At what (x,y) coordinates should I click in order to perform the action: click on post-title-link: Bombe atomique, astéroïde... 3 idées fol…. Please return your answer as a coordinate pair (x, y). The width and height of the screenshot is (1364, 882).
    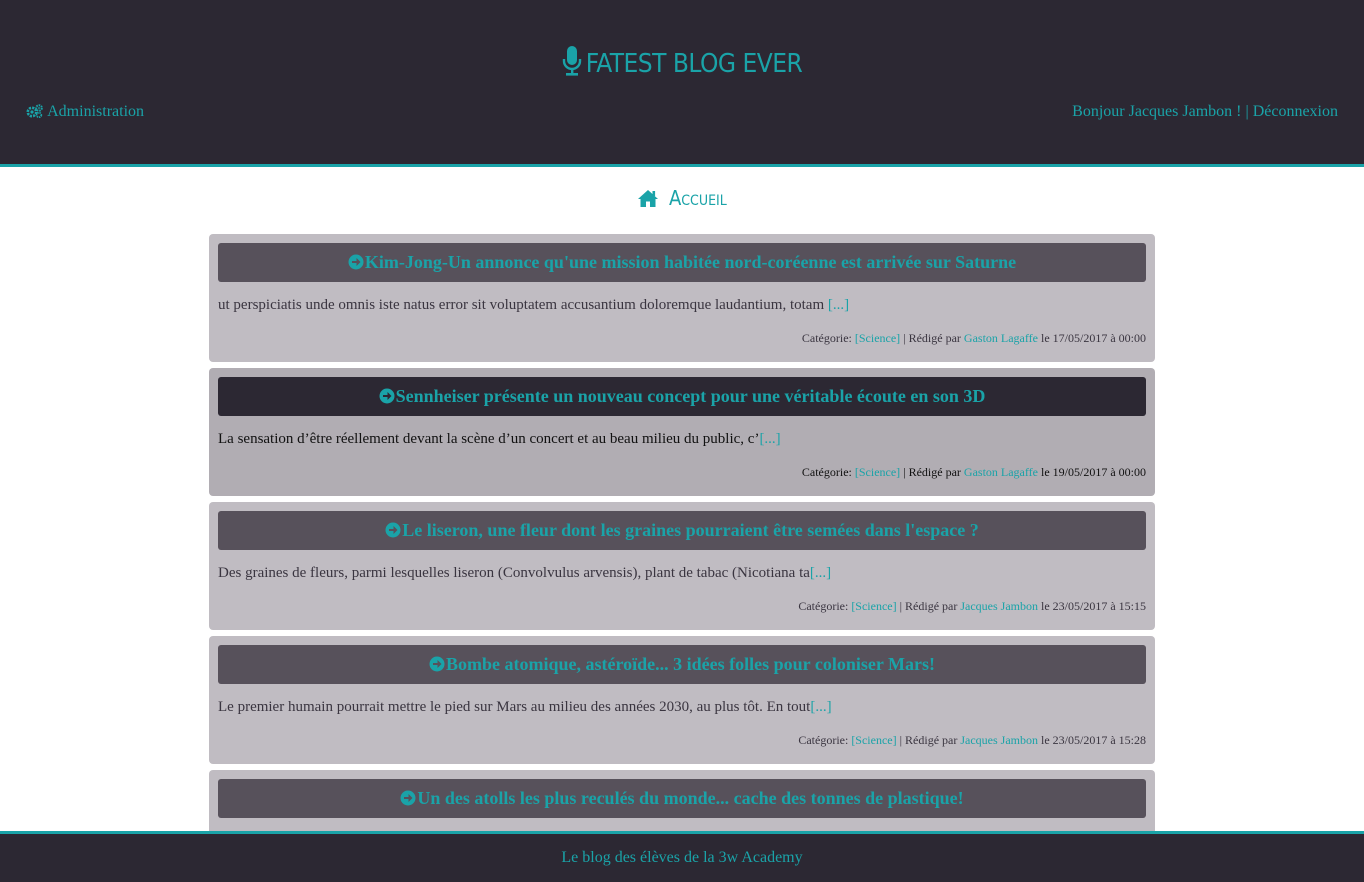
    Looking at the image, I should click on (682, 664).